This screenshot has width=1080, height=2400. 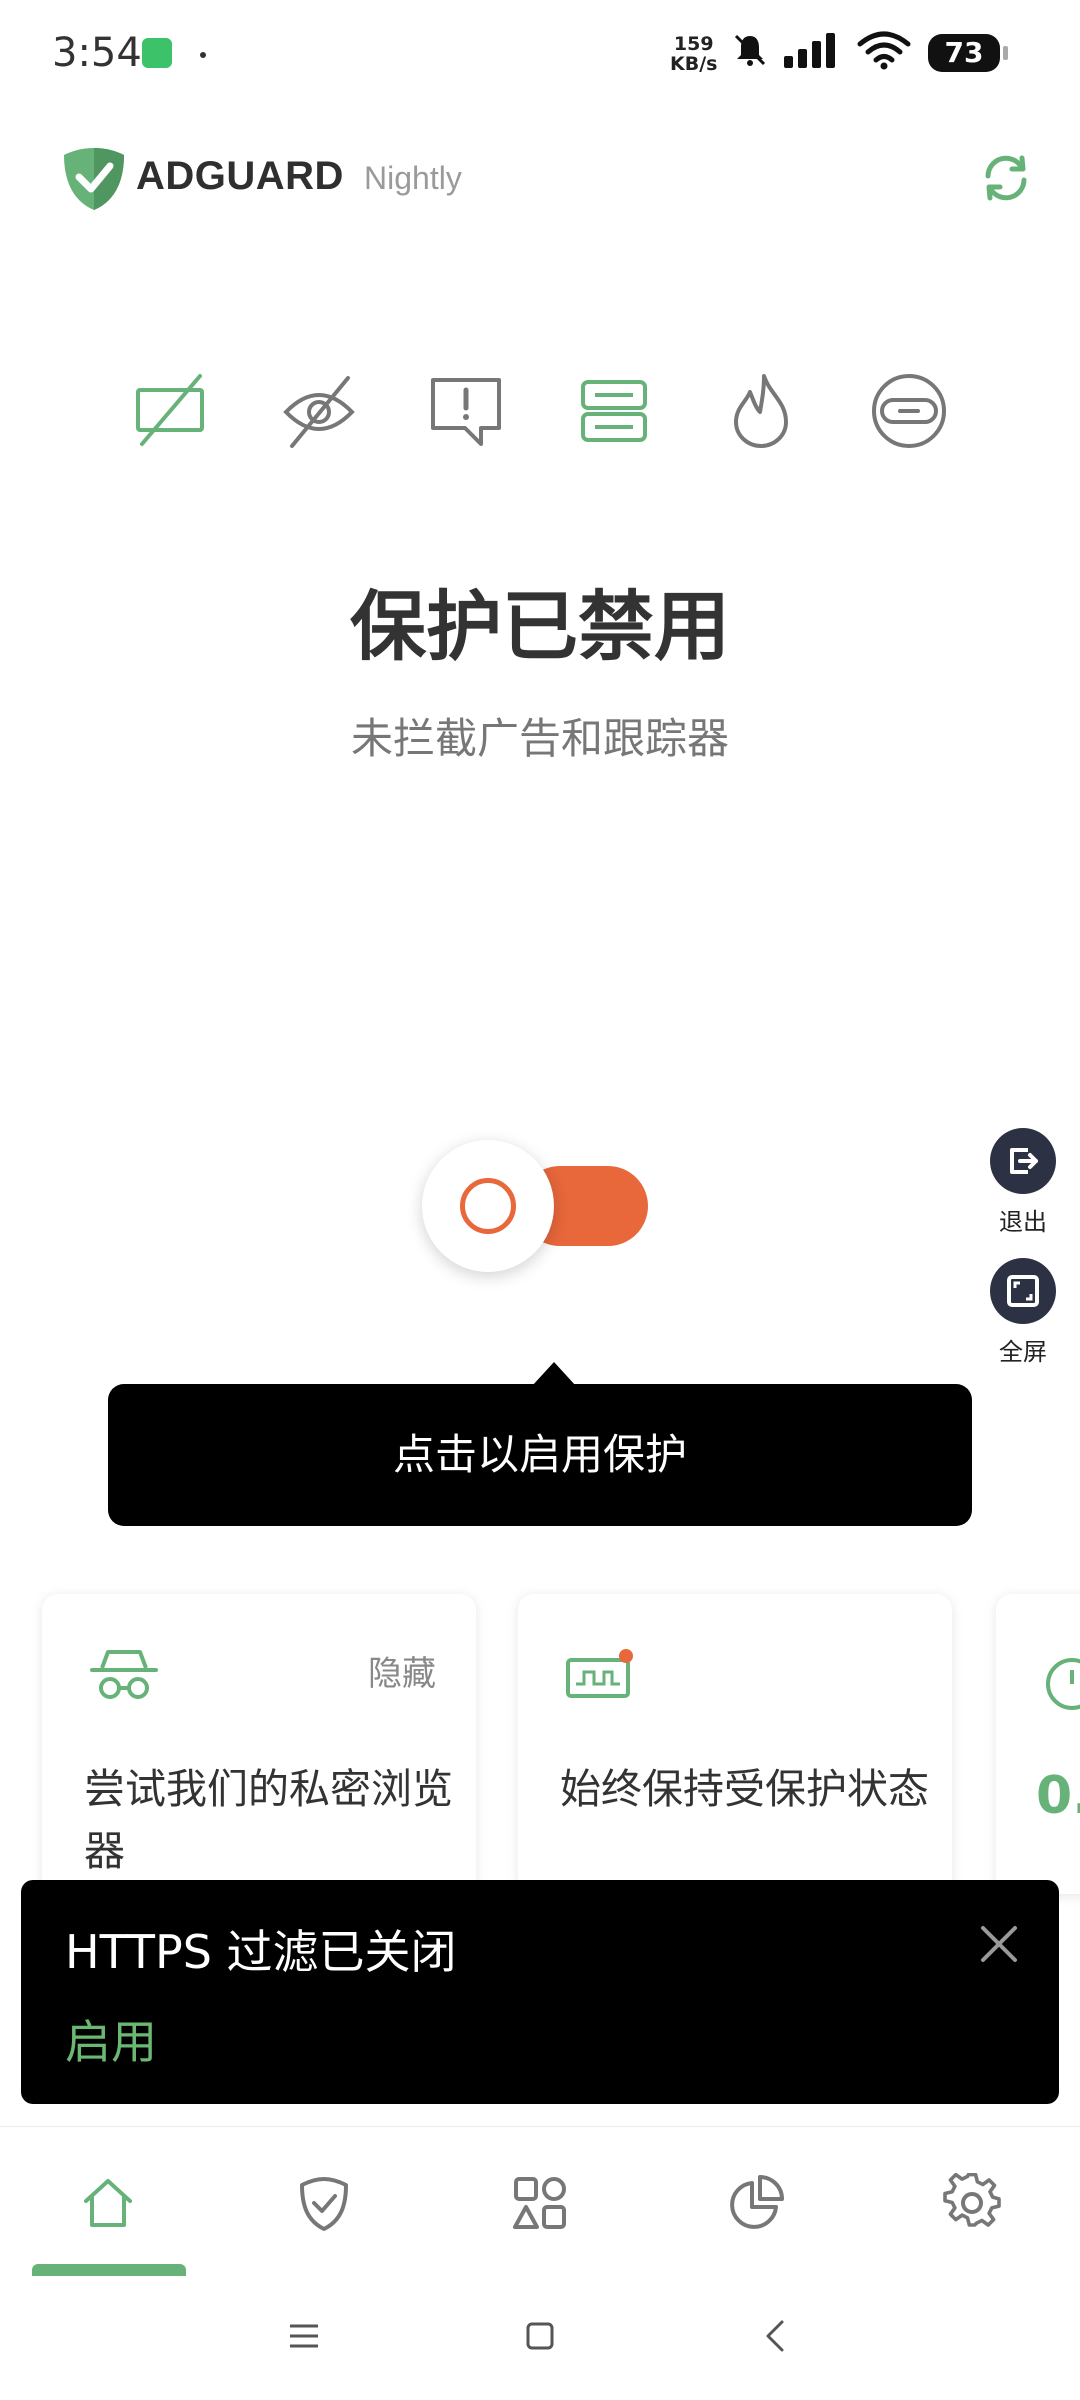 I want to click on exit-label: 退出, so click(x=1023, y=1219).